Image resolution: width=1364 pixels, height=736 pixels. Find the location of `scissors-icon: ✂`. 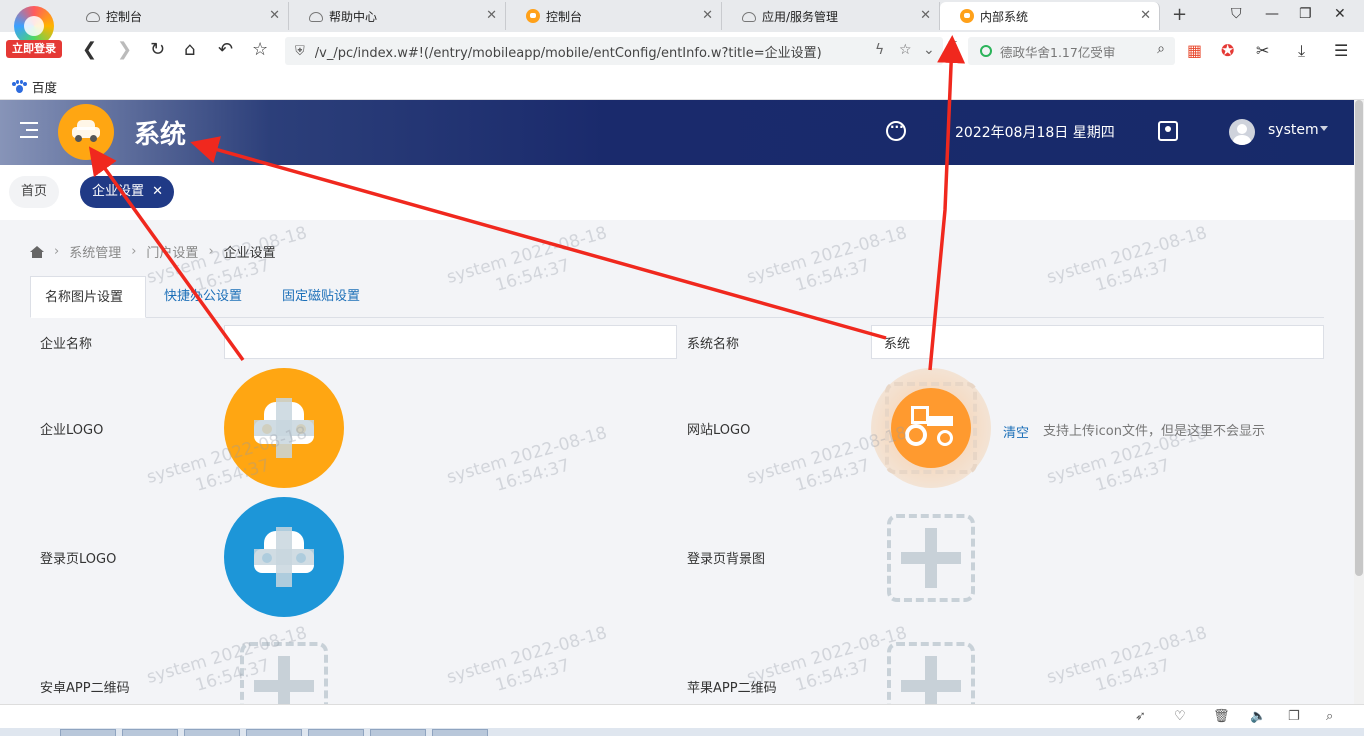

scissors-icon: ✂ is located at coordinates (1262, 50).